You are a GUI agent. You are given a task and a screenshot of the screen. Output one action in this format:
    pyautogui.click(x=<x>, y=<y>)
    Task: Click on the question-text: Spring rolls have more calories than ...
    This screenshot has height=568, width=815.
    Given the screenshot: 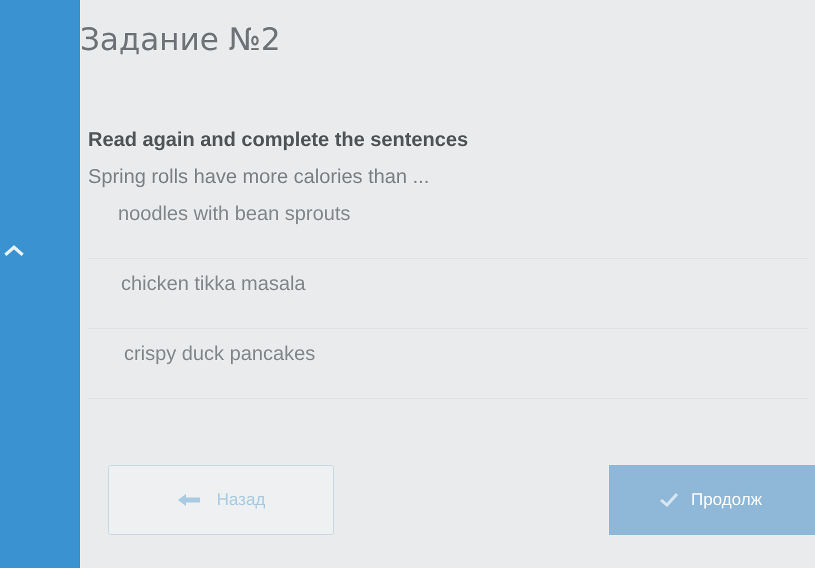 What is the action you would take?
    pyautogui.click(x=259, y=177)
    